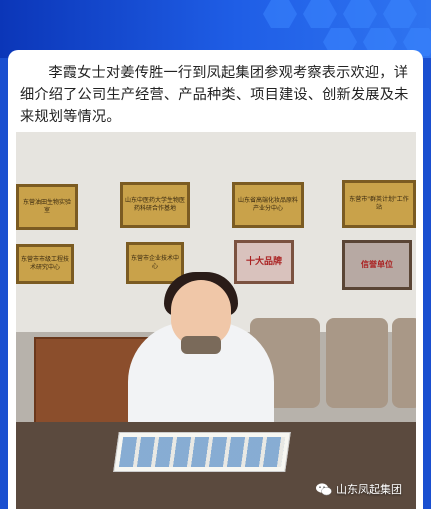 The width and height of the screenshot is (431, 509). I want to click on plaque-lab: 东营油田生物实验室, so click(47, 207).